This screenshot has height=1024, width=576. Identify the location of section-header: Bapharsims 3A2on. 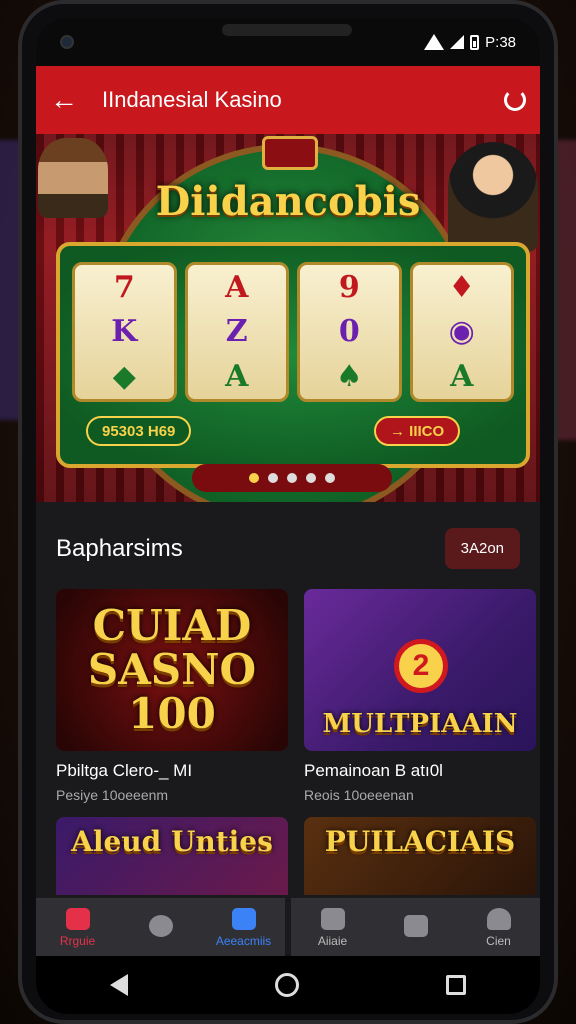
(288, 545).